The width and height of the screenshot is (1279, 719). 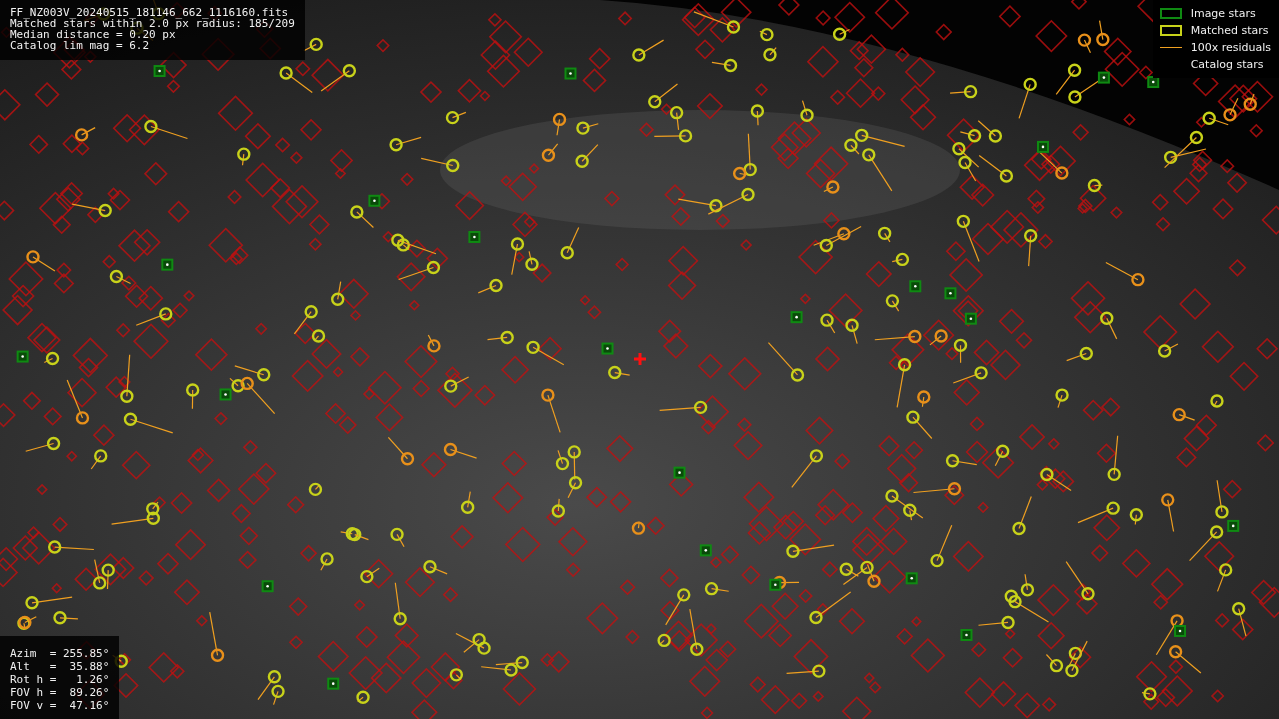 What do you see at coordinates (1229, 30) in the screenshot?
I see `legend-label: Matched stars` at bounding box center [1229, 30].